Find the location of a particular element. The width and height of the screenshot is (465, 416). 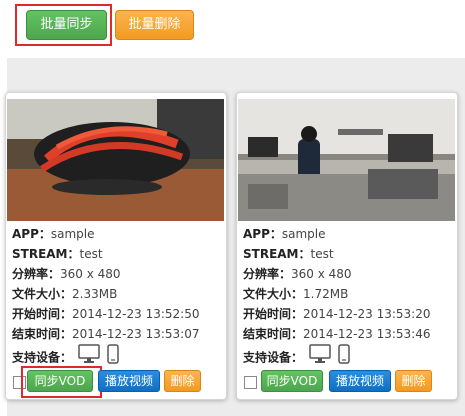

end-time-value: 2014-12-23 13:53:46 is located at coordinates (367, 334).